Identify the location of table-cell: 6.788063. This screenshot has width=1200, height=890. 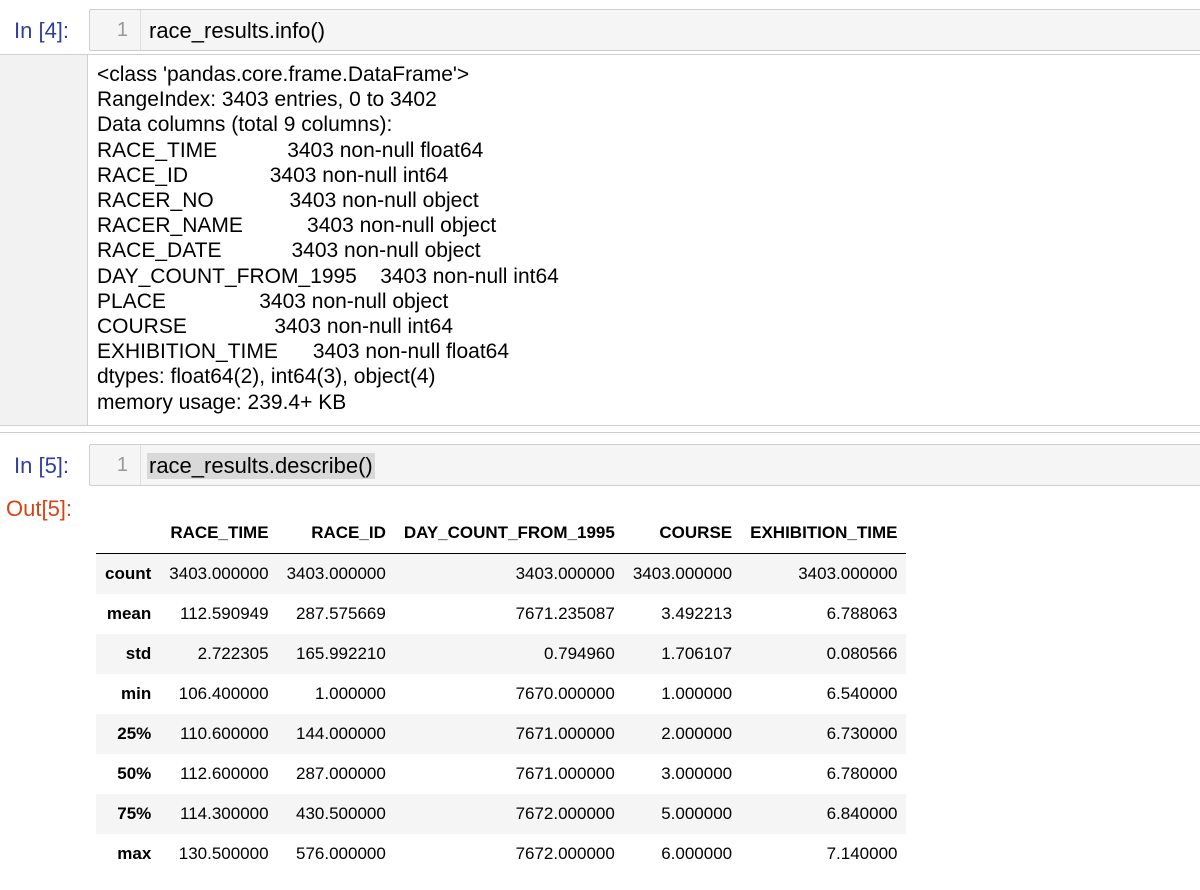
(862, 613).